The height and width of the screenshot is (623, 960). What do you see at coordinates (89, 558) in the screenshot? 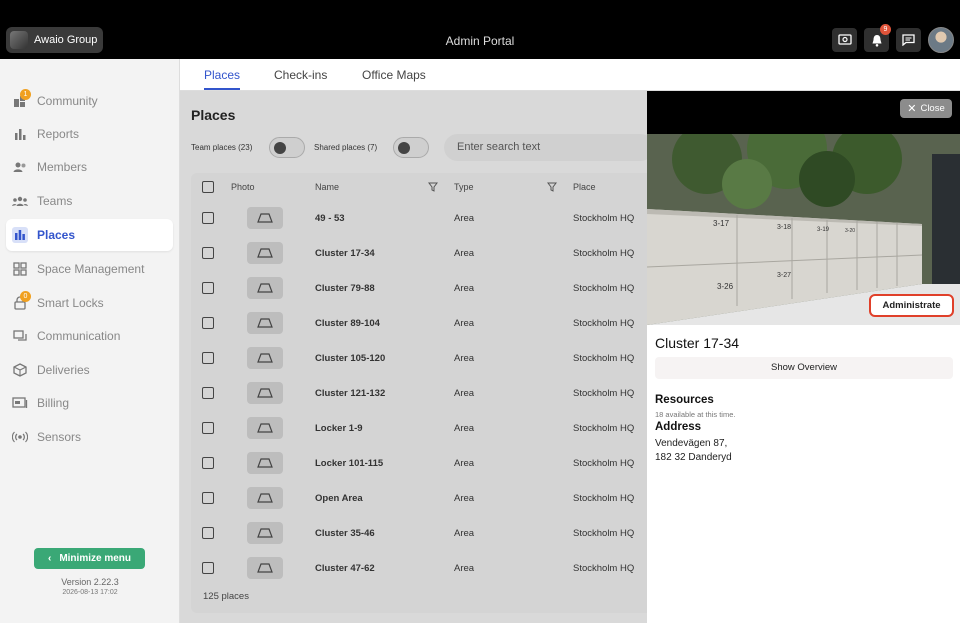
I see `minimize-menu-button: ‹ Minimize menu` at bounding box center [89, 558].